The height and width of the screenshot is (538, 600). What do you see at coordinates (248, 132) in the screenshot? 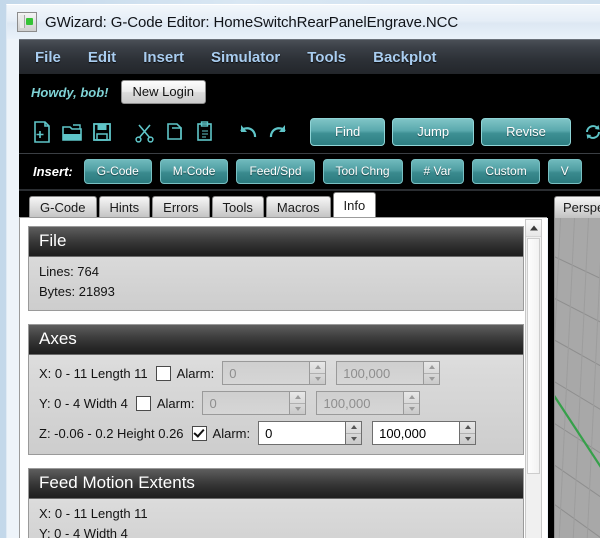
I see `undo-icon` at bounding box center [248, 132].